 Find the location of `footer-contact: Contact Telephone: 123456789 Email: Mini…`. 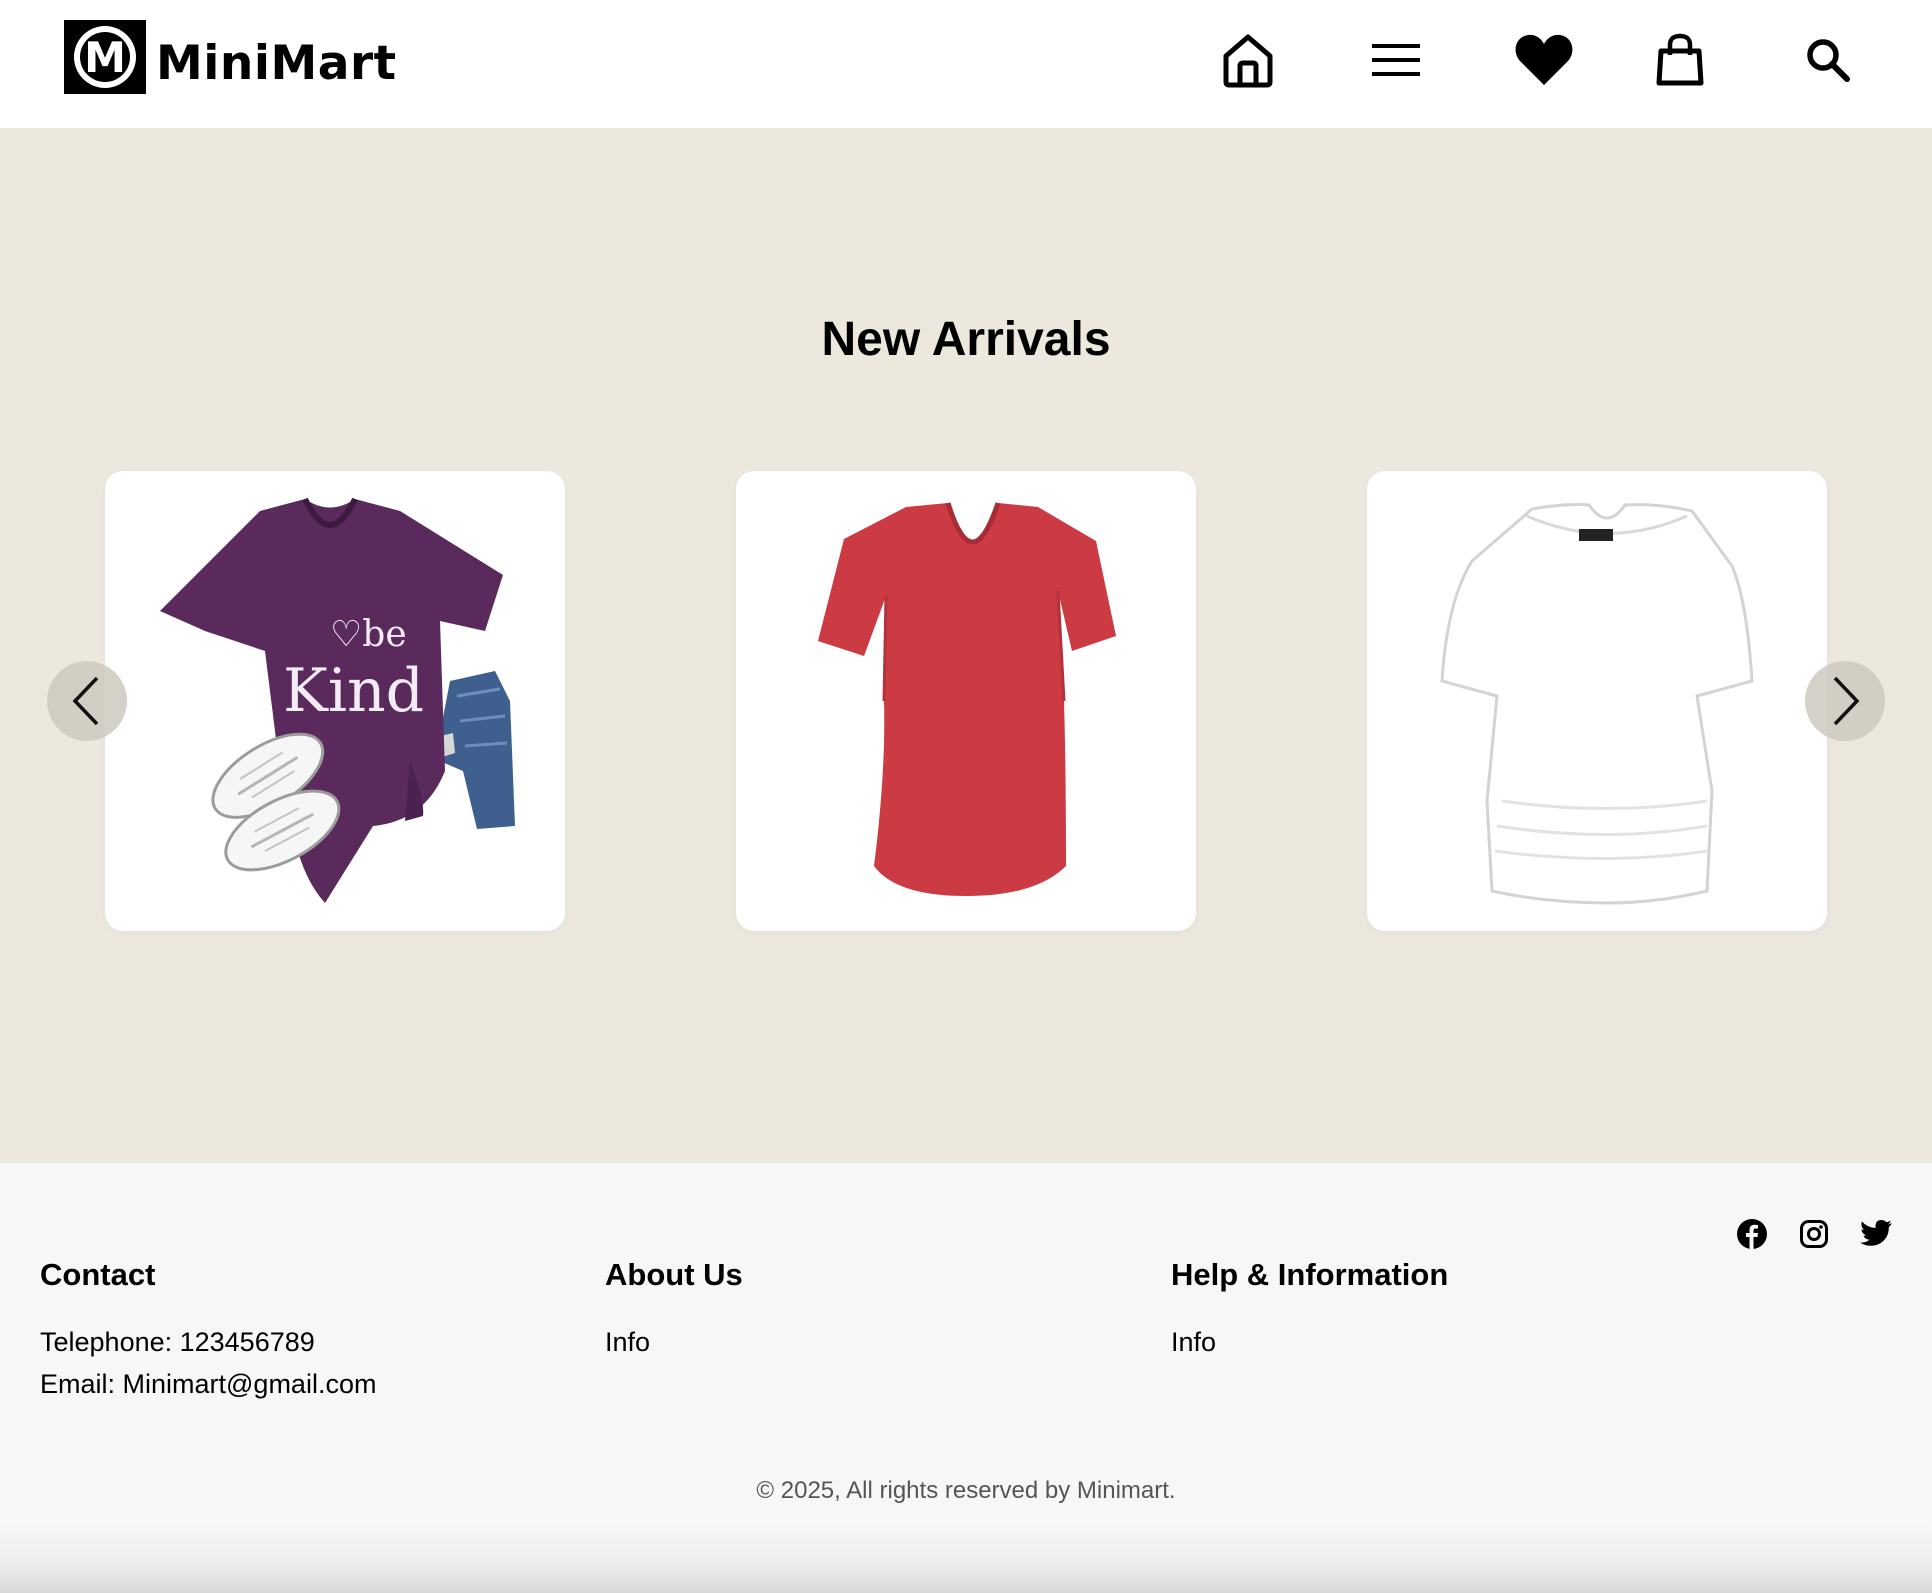

footer-contact: Contact Telephone: 123456789 Email: Mini… is located at coordinates (208, 1330).